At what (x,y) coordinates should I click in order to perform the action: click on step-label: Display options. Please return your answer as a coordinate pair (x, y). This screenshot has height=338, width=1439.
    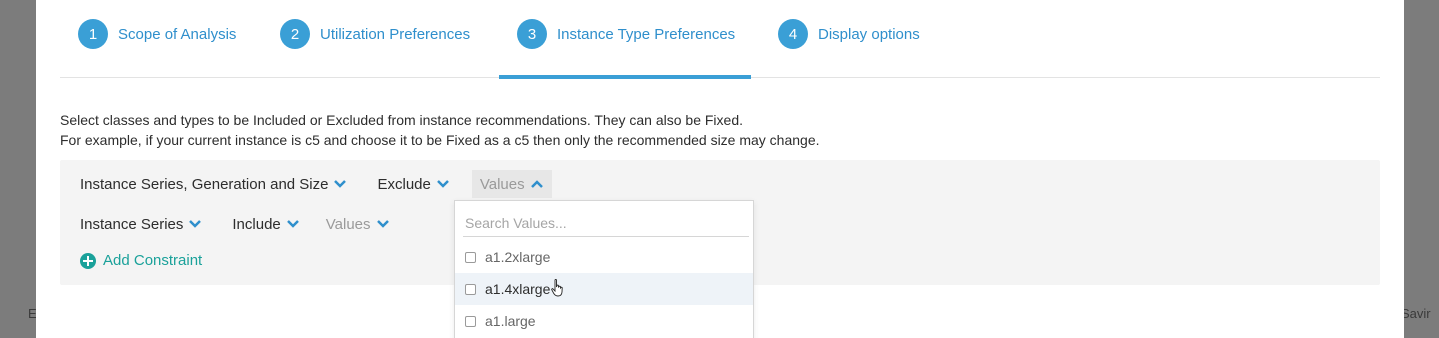
    Looking at the image, I should click on (869, 34).